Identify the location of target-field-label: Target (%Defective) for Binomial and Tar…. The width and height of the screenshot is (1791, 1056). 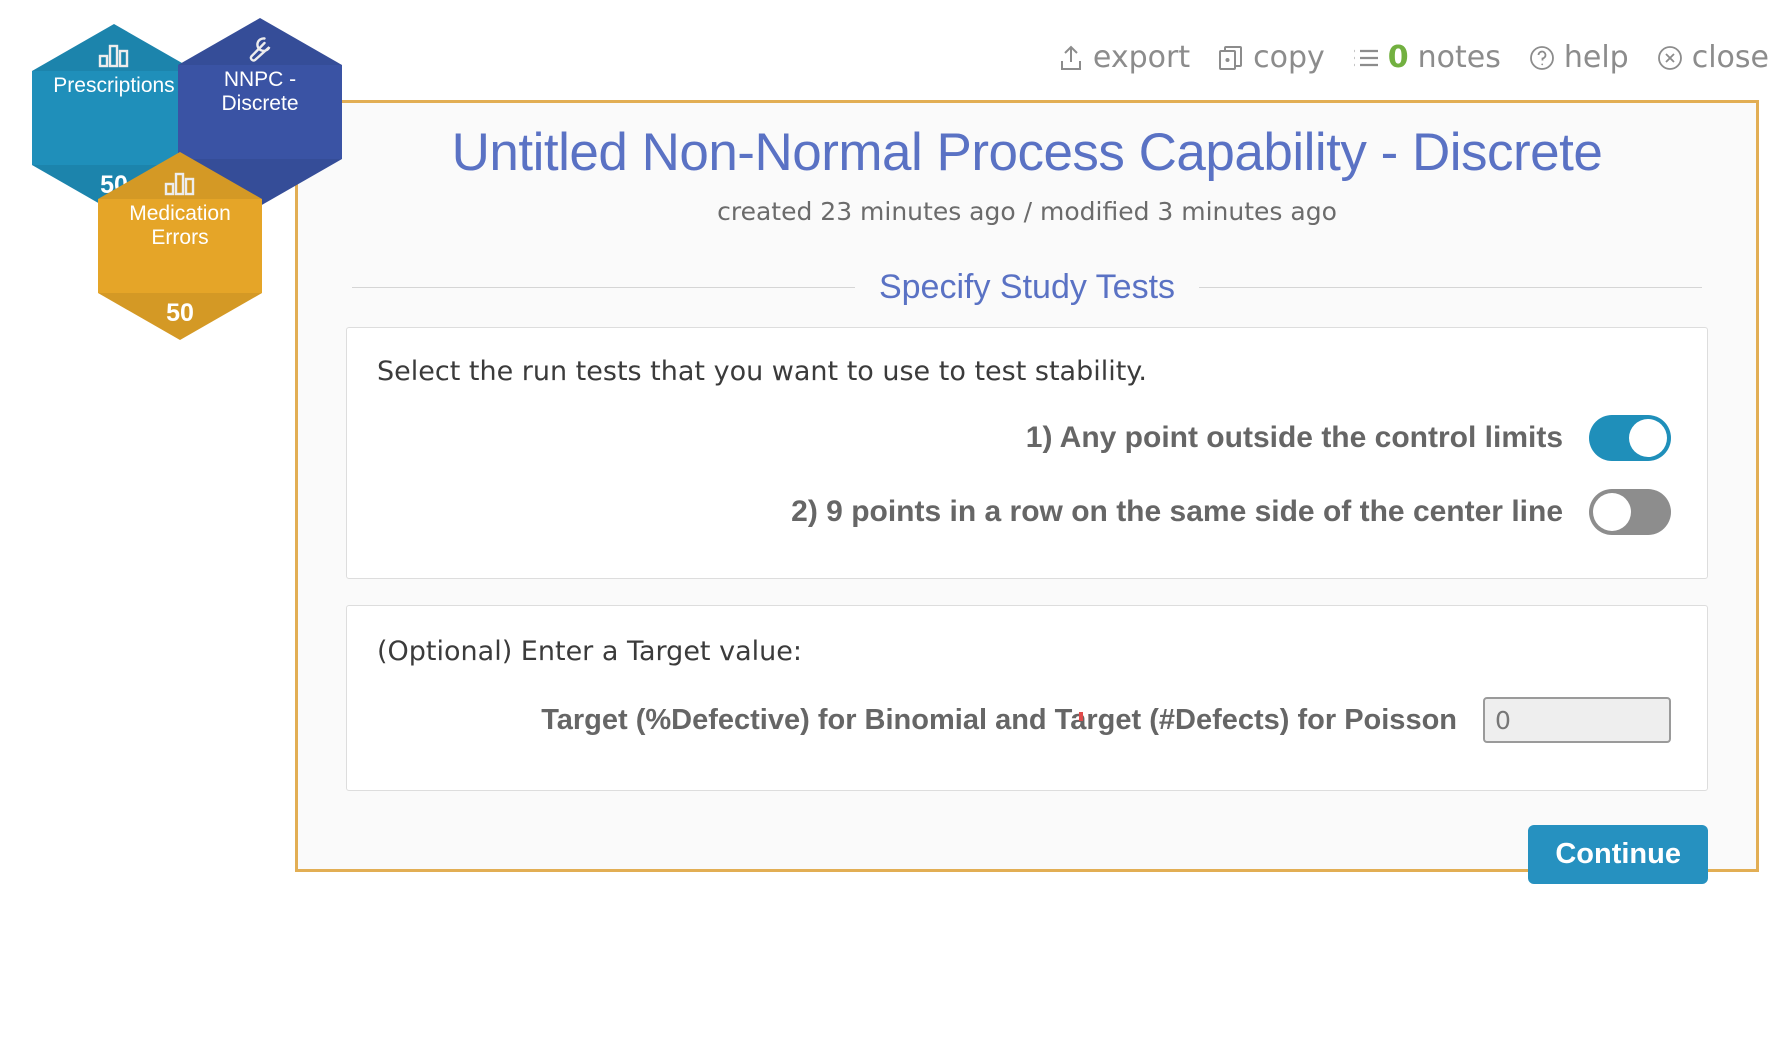
(999, 719).